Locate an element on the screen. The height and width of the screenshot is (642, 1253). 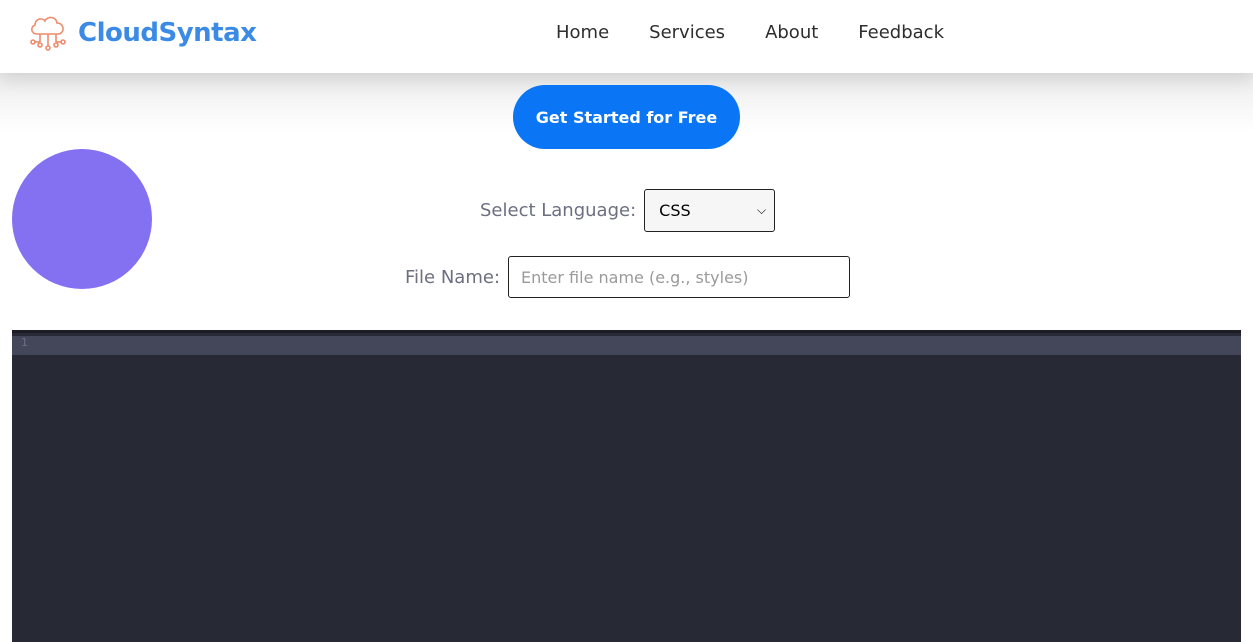
language-row: Select Language: CSS ⌵ is located at coordinates (628, 210).